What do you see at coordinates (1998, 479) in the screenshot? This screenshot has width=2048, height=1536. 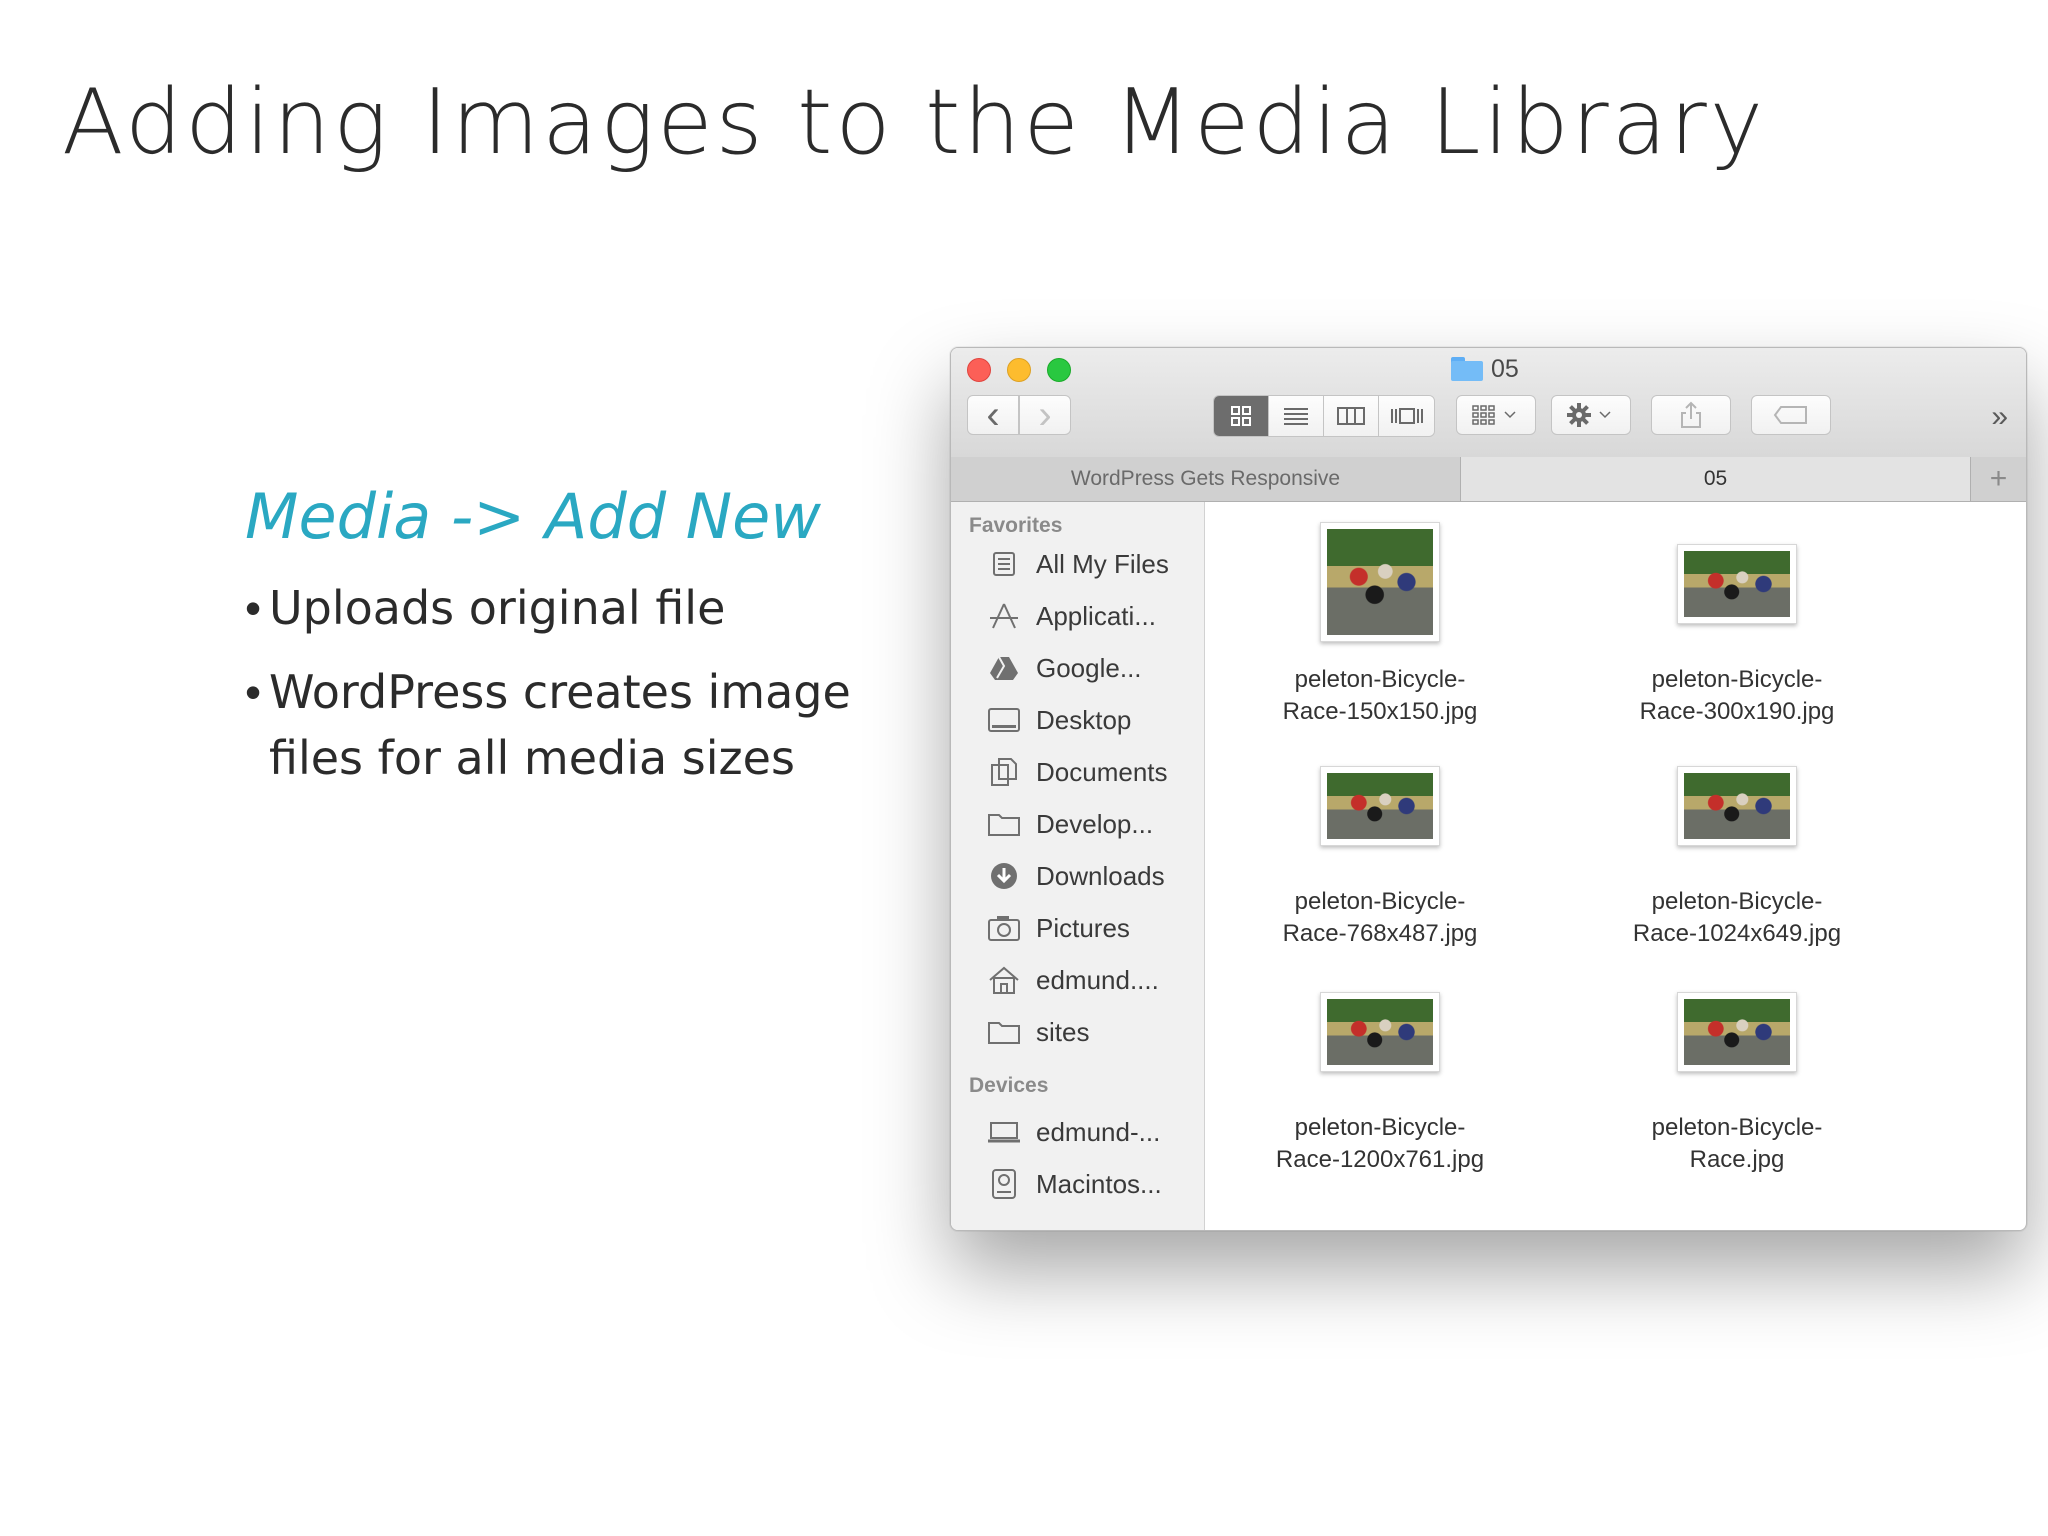 I see `new-tab-button: +` at bounding box center [1998, 479].